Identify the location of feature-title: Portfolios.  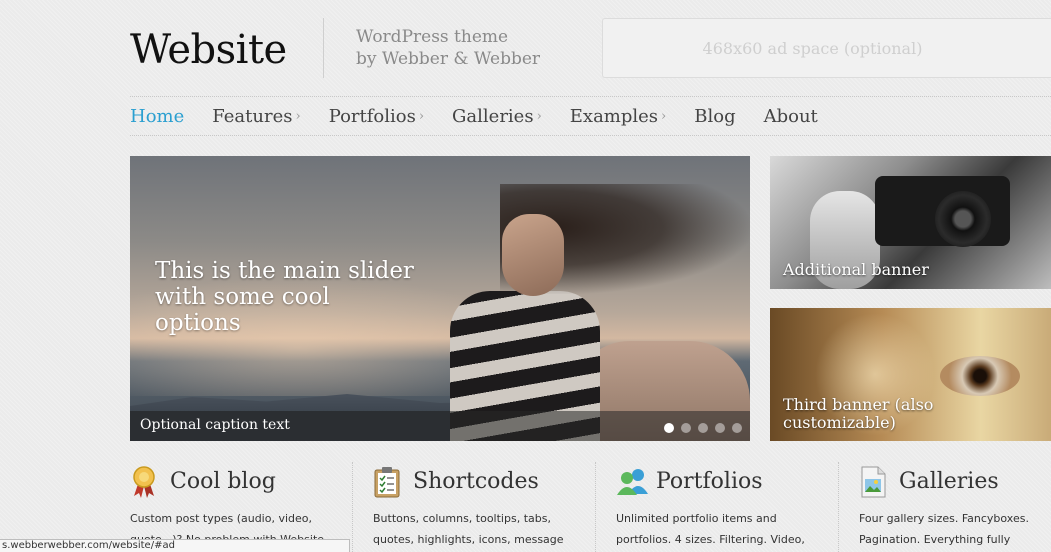
(709, 481).